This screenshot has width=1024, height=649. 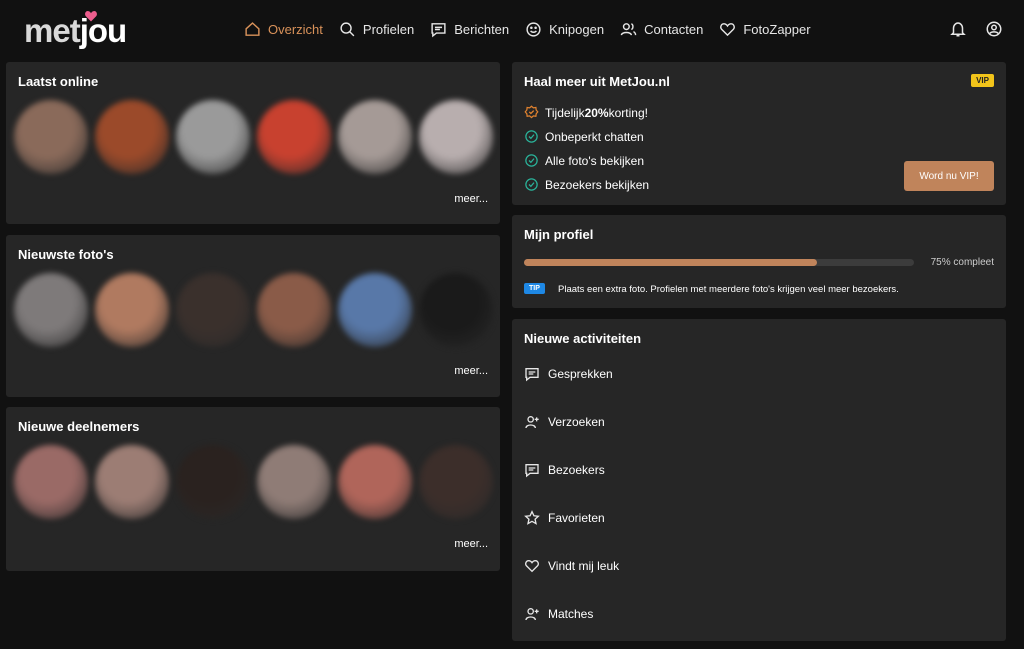 I want to click on section-title: Nieuwste foto's, so click(x=66, y=254).